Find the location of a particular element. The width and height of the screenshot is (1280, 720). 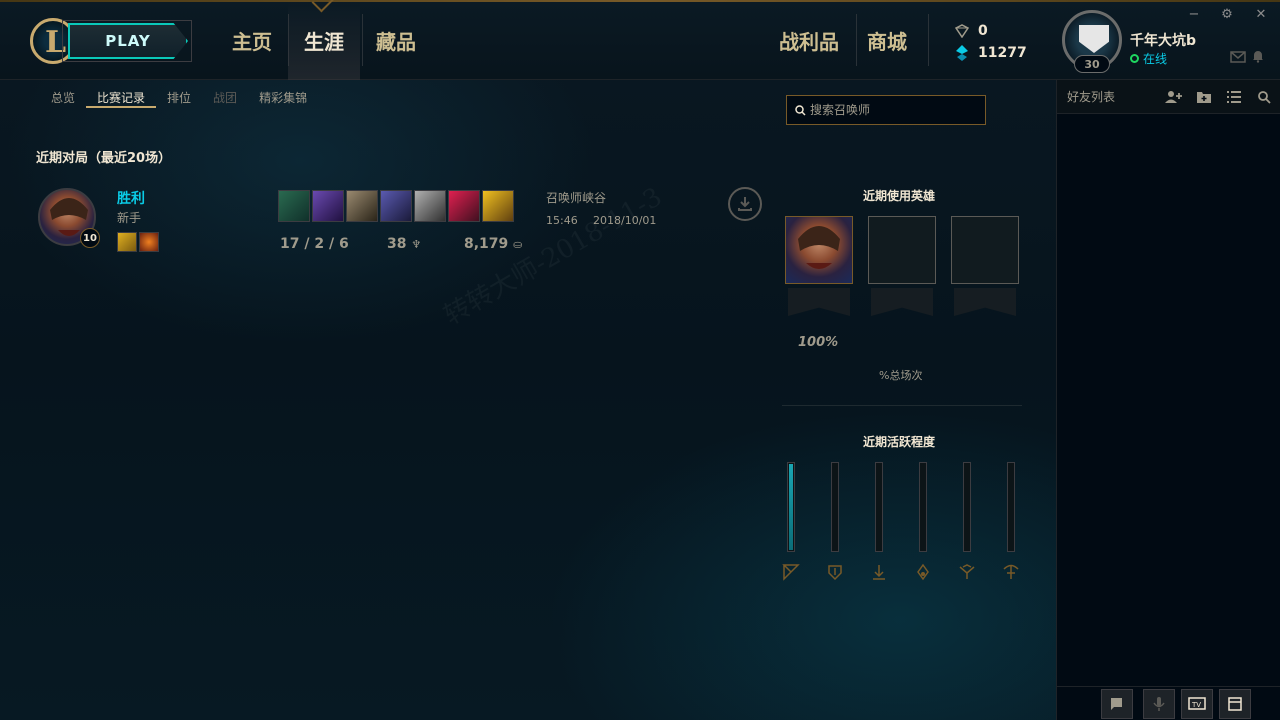

item-build is located at coordinates (396, 206).